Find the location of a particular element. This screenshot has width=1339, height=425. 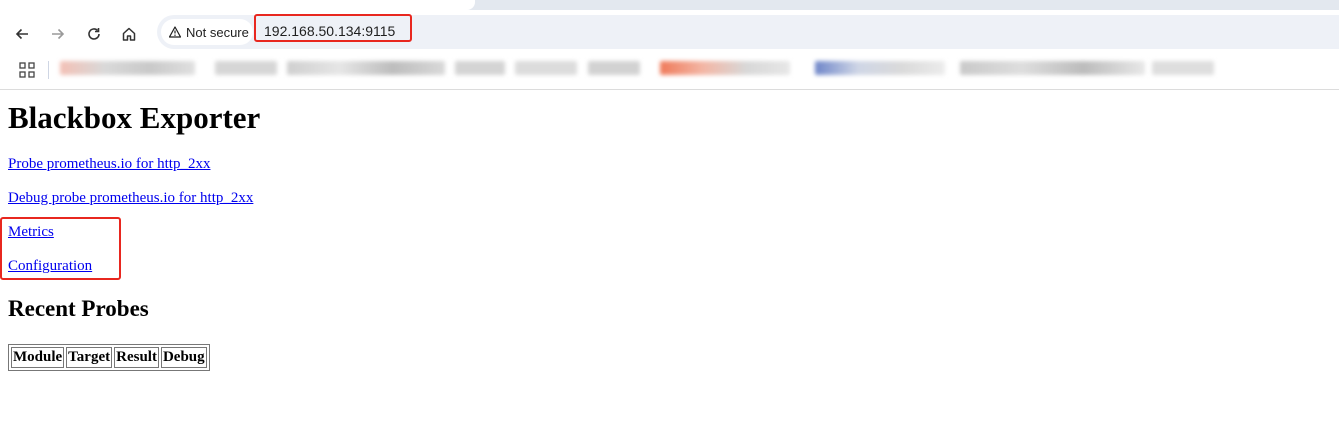

bookmarks-bar is located at coordinates (669, 73).